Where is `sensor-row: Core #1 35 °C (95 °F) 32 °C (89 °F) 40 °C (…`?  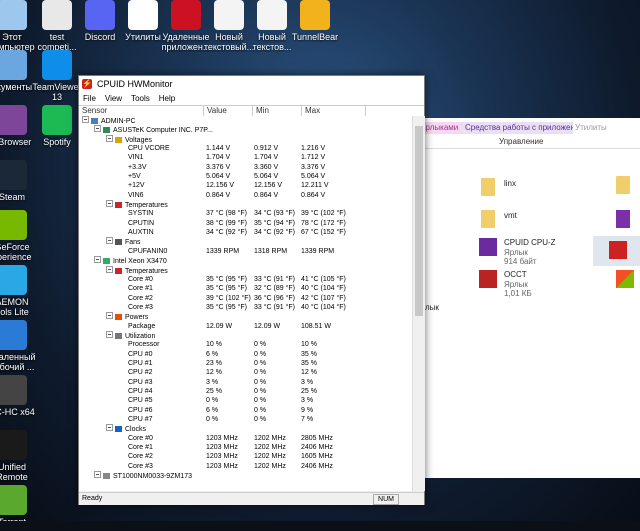
sensor-row: Core #1 35 °C (95 °F) 32 °C (89 °F) 40 °C (… is located at coordinates (245, 288).